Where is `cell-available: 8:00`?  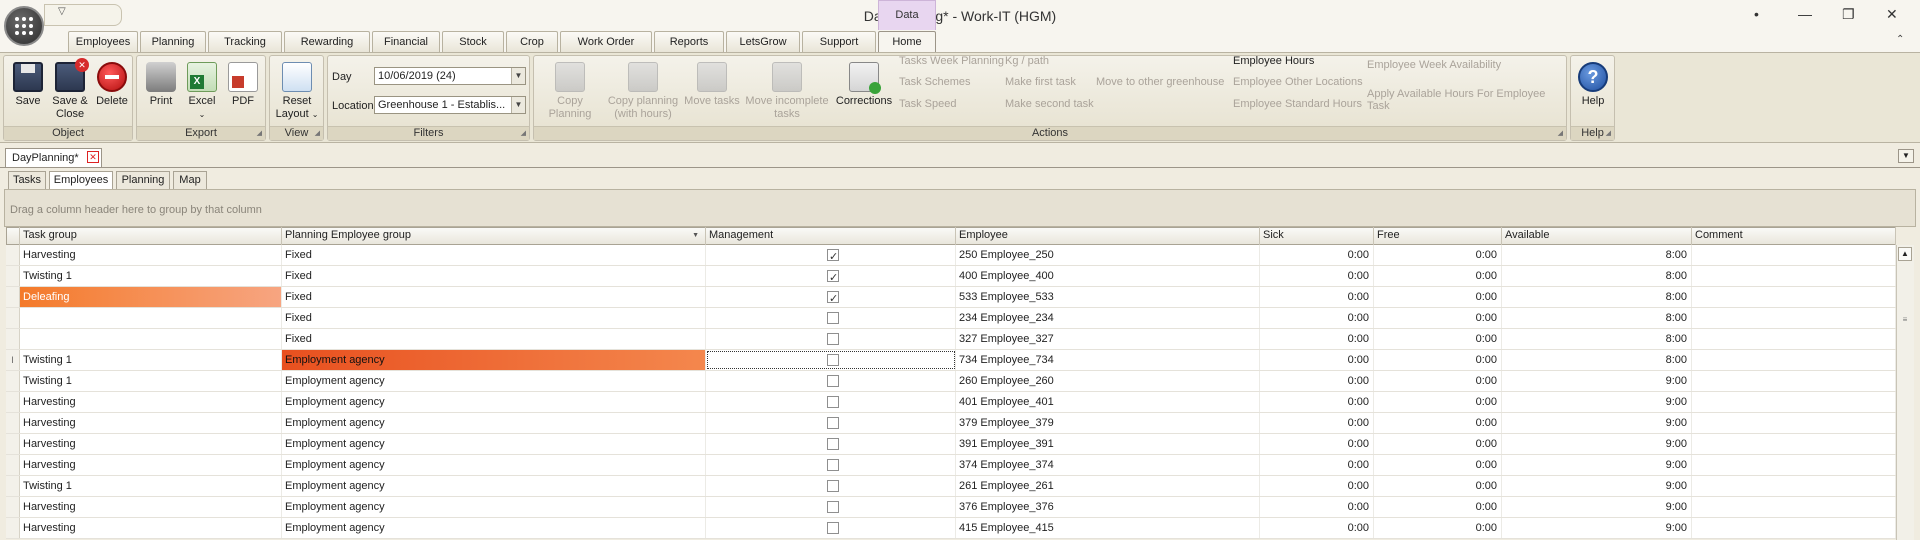
cell-available: 8:00 is located at coordinates (1597, 255).